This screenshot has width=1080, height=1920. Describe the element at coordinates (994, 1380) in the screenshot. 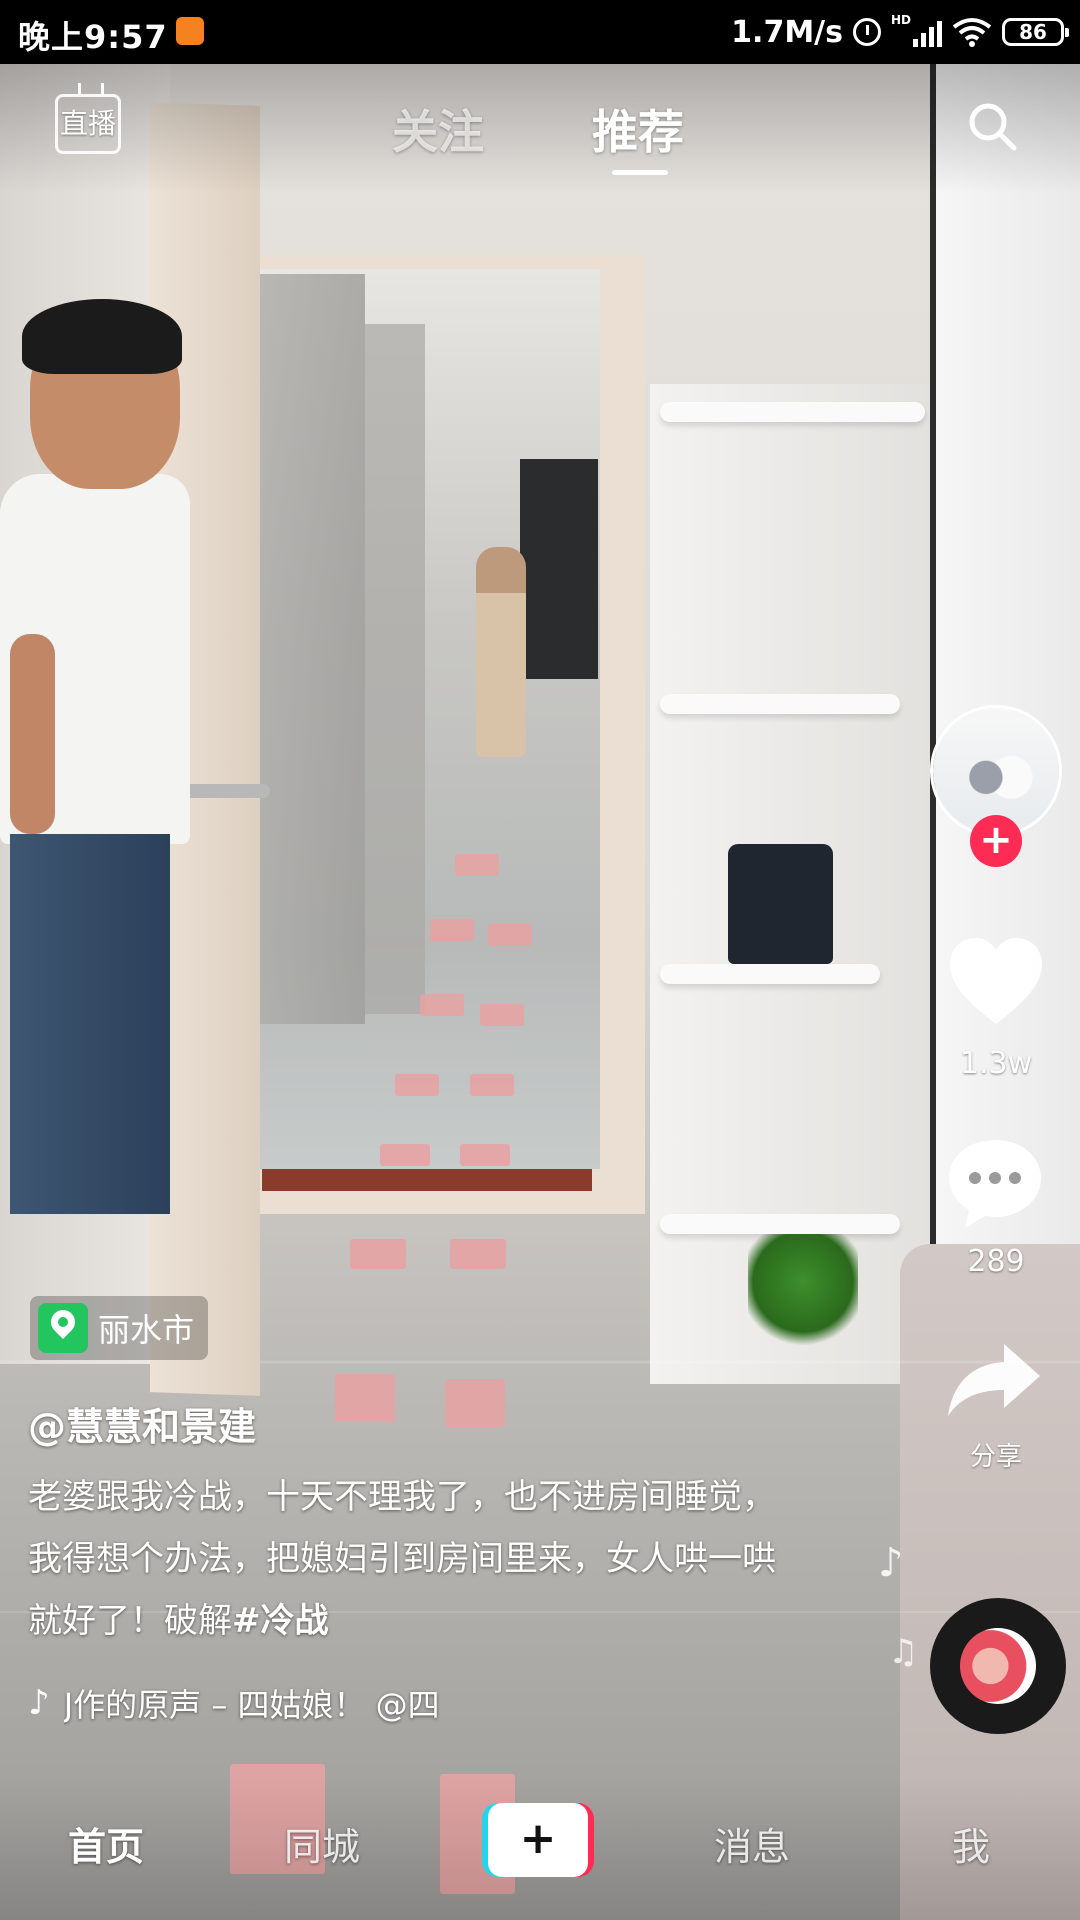

I see `share-icon` at that location.